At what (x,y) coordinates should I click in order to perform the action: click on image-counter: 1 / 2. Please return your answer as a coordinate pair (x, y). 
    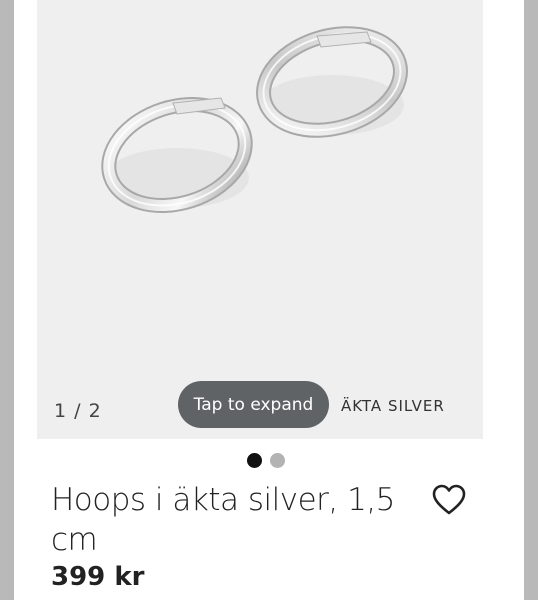
    Looking at the image, I should click on (78, 411).